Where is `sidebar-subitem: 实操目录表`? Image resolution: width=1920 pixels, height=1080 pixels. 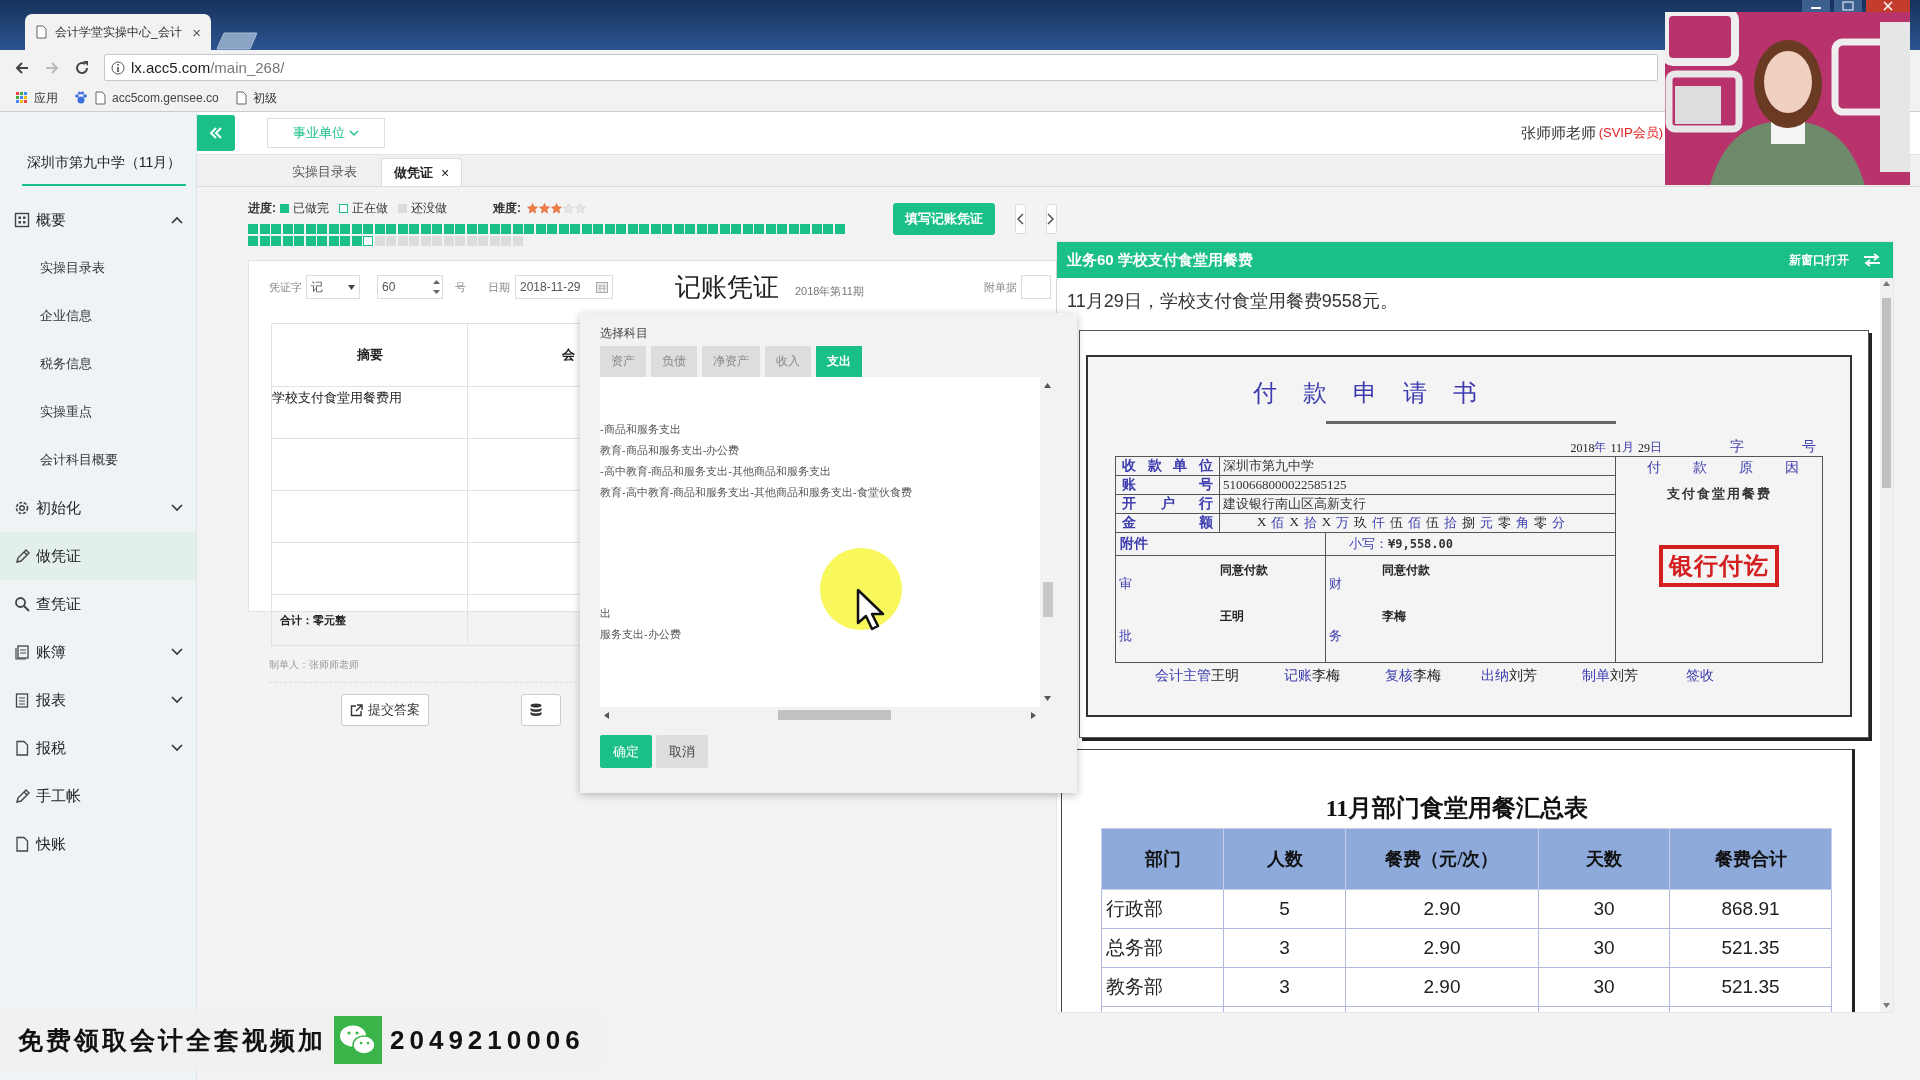 sidebar-subitem: 实操目录表 is located at coordinates (98, 268).